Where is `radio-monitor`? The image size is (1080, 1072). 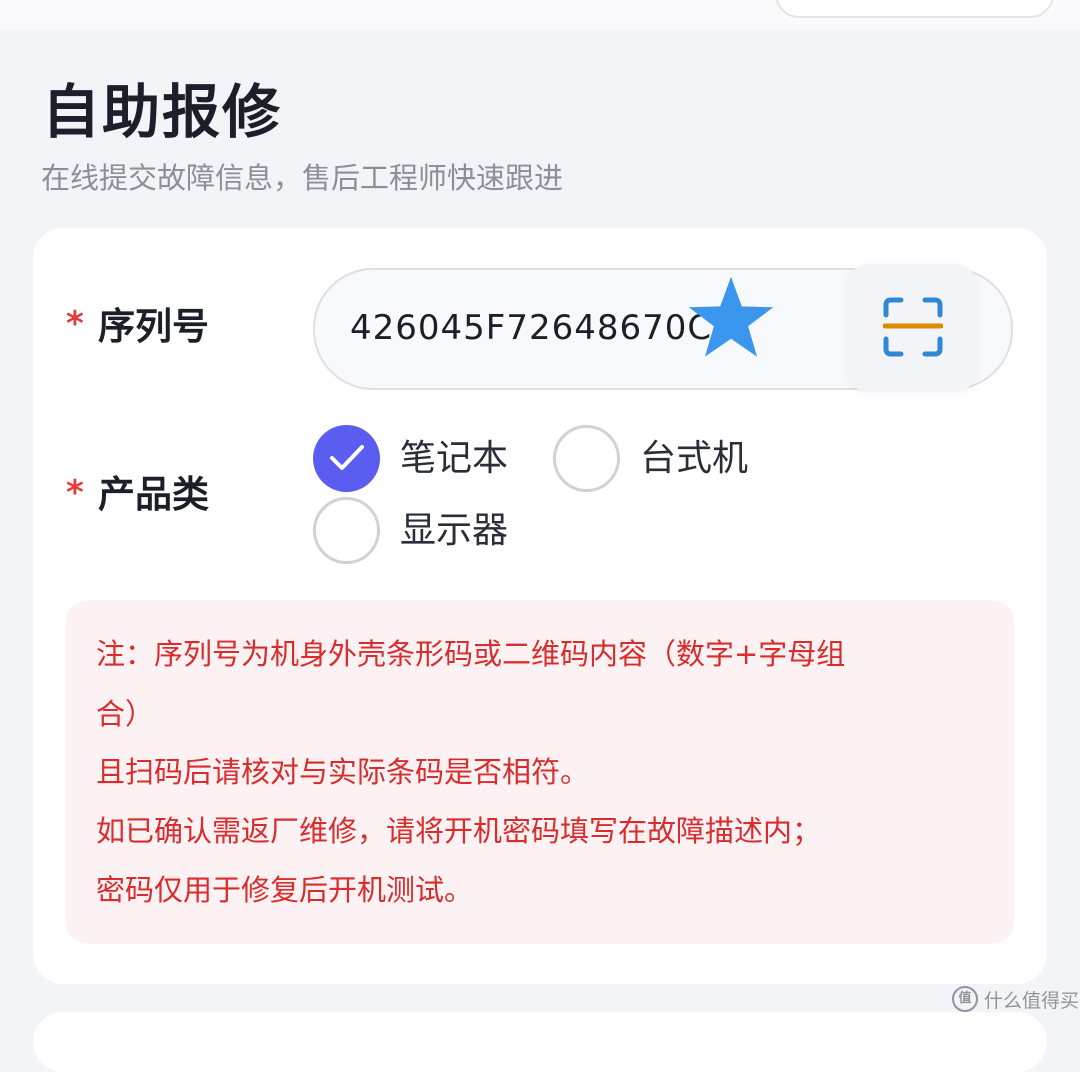
radio-monitor is located at coordinates (346, 530).